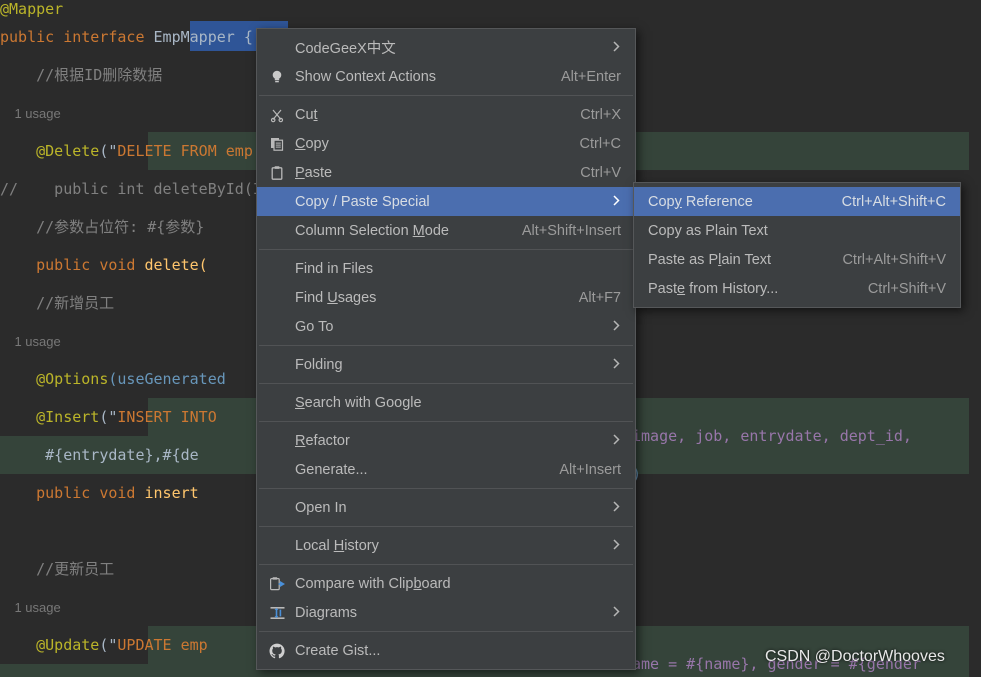 This screenshot has height=677, width=981. I want to click on code-token: UPDATE emp, so click(162, 645).